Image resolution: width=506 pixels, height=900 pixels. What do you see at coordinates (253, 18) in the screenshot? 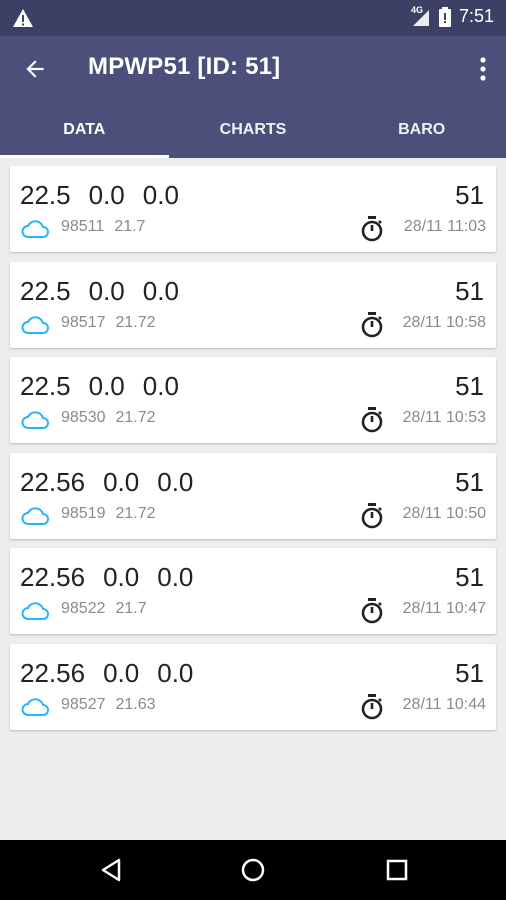
I see `status-bar: 4G 7:51` at bounding box center [253, 18].